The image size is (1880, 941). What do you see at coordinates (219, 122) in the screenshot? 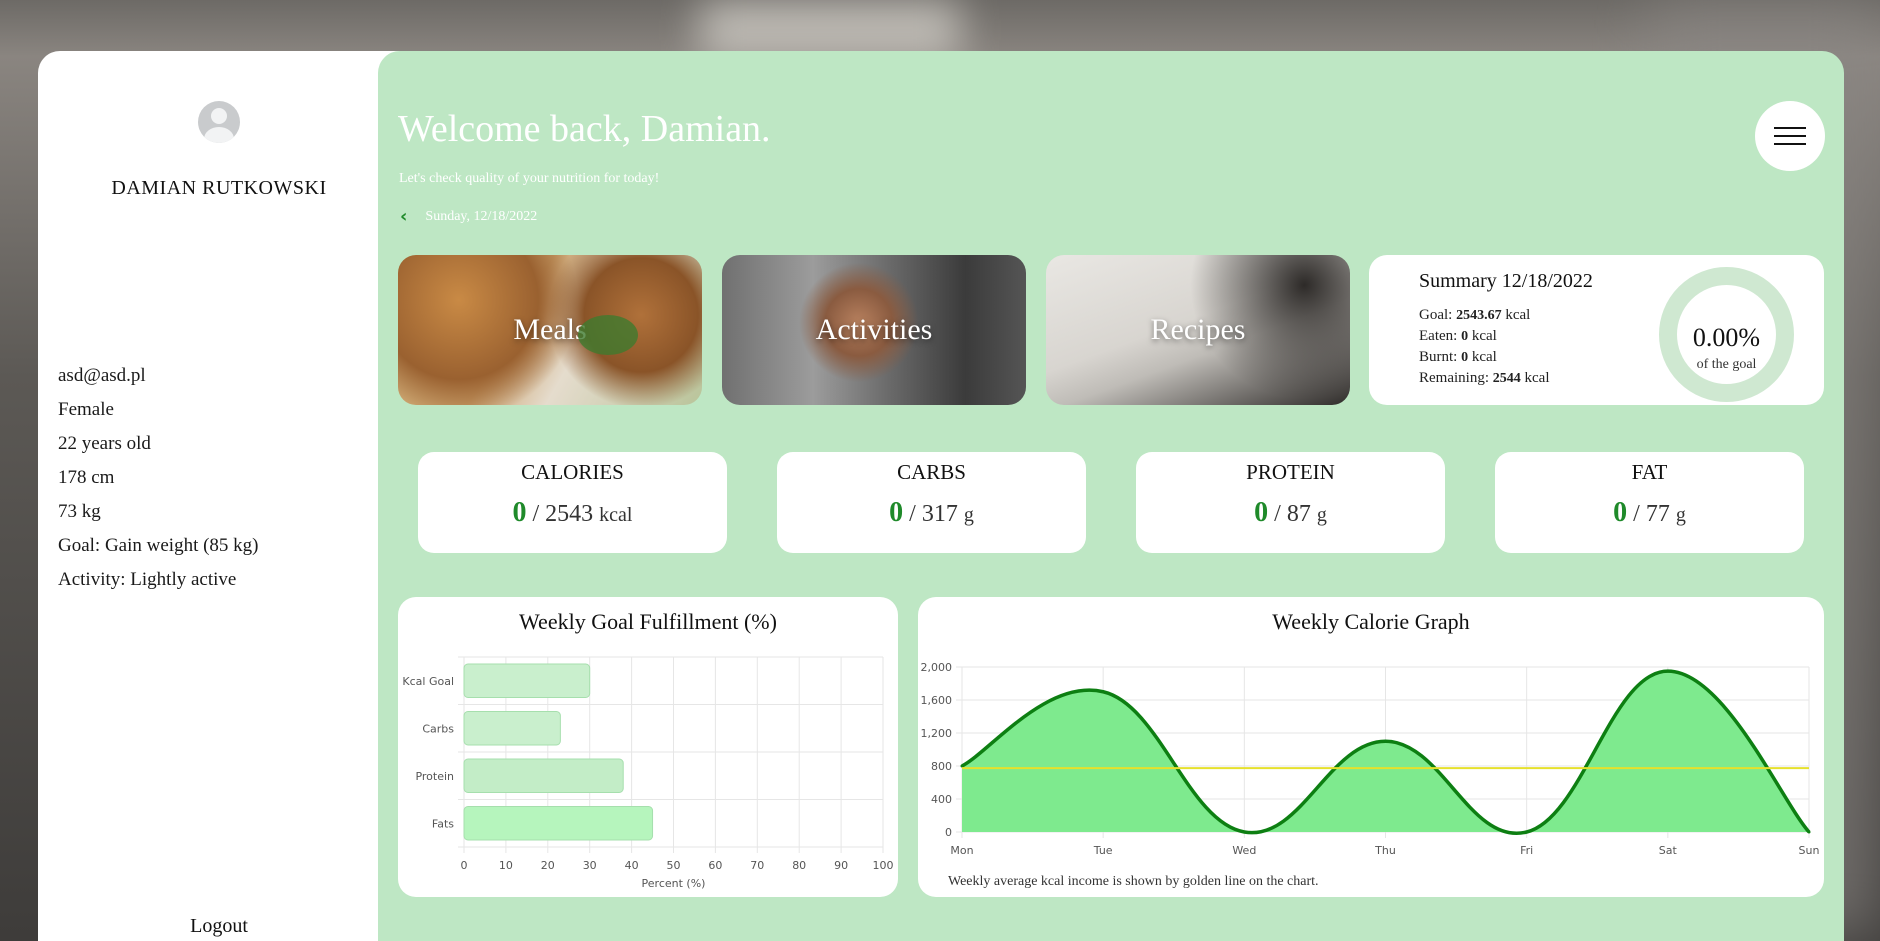
I see `avatar-icon` at bounding box center [219, 122].